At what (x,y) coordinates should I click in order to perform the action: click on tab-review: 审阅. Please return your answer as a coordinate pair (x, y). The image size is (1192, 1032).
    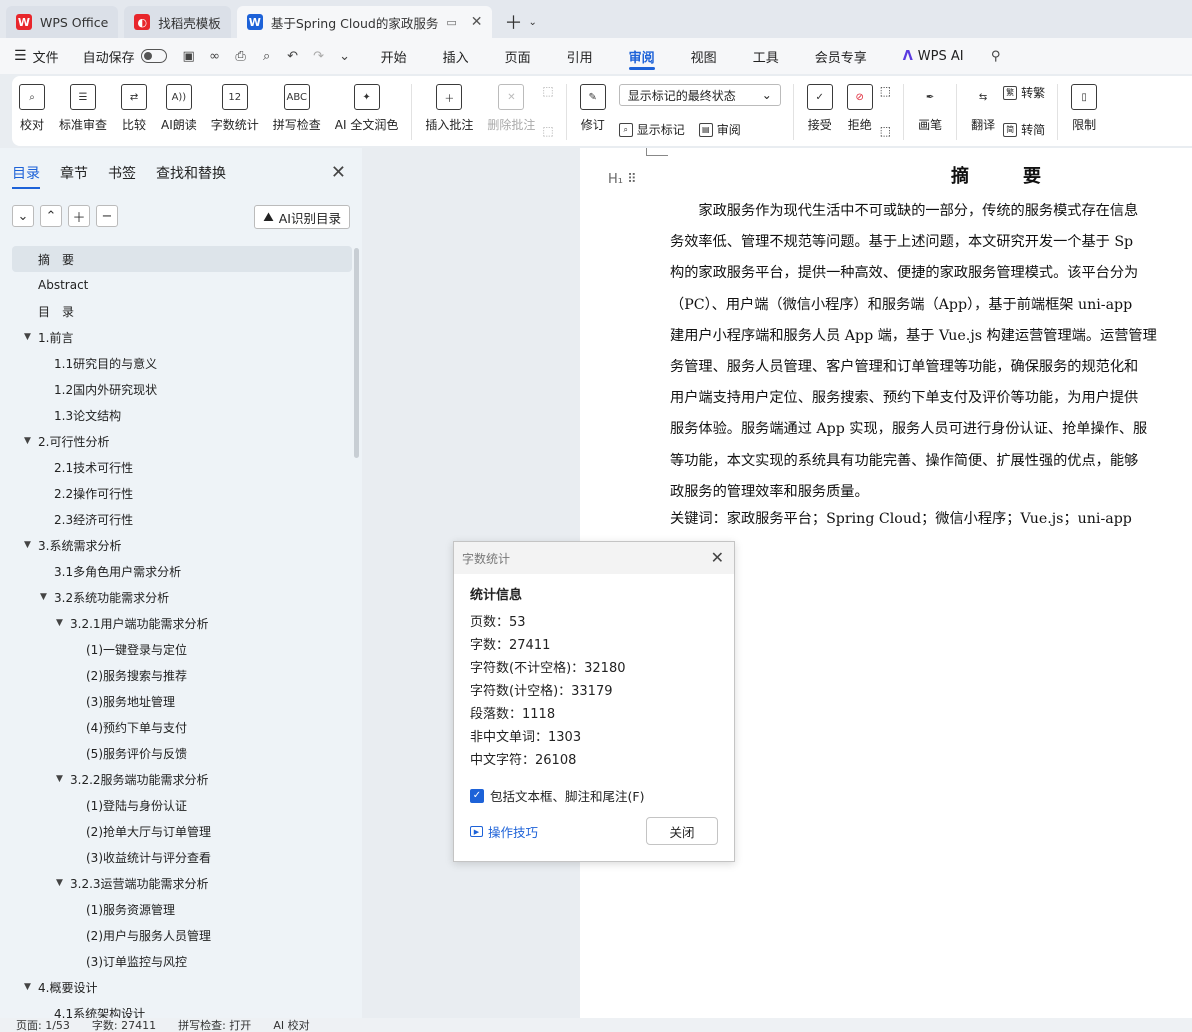
    Looking at the image, I should click on (641, 56).